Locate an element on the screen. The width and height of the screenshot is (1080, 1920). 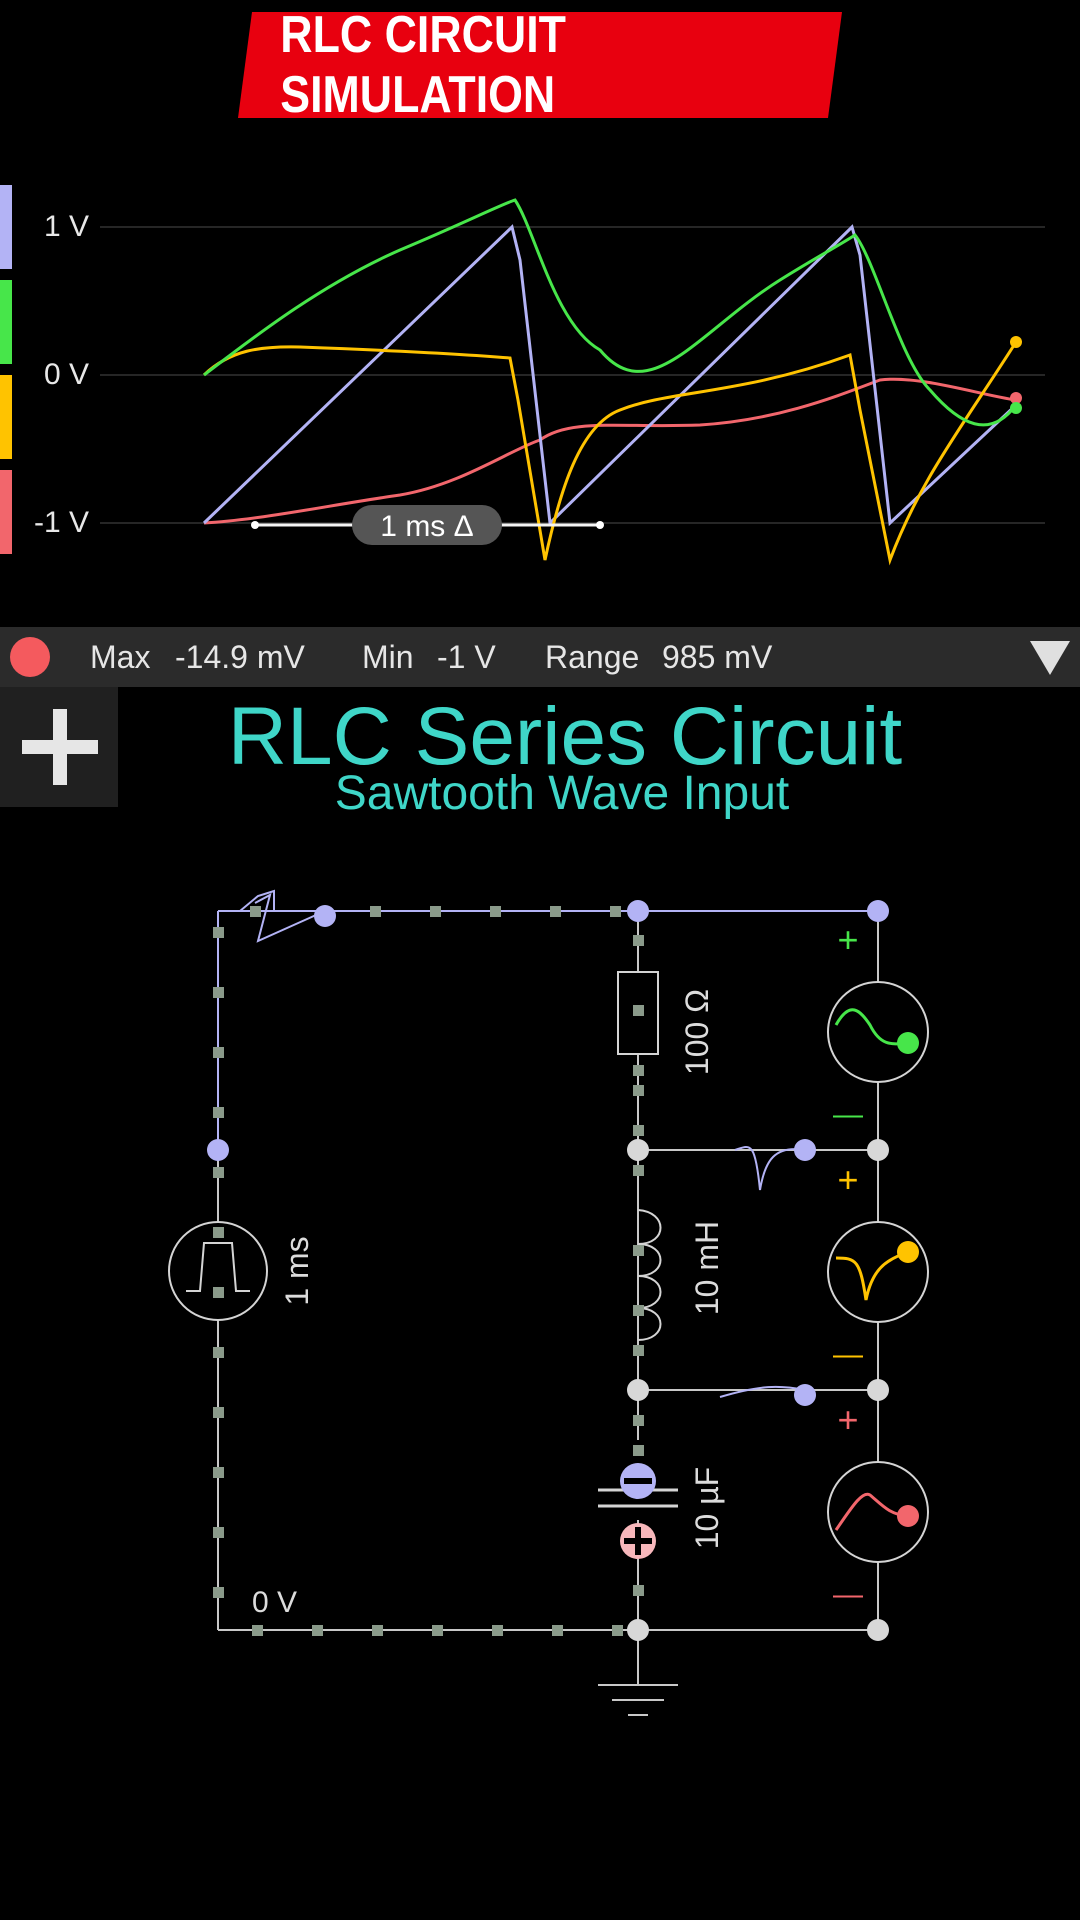
circuit-subtitle: Sawtooth Wave Input is located at coordinates (562, 793).